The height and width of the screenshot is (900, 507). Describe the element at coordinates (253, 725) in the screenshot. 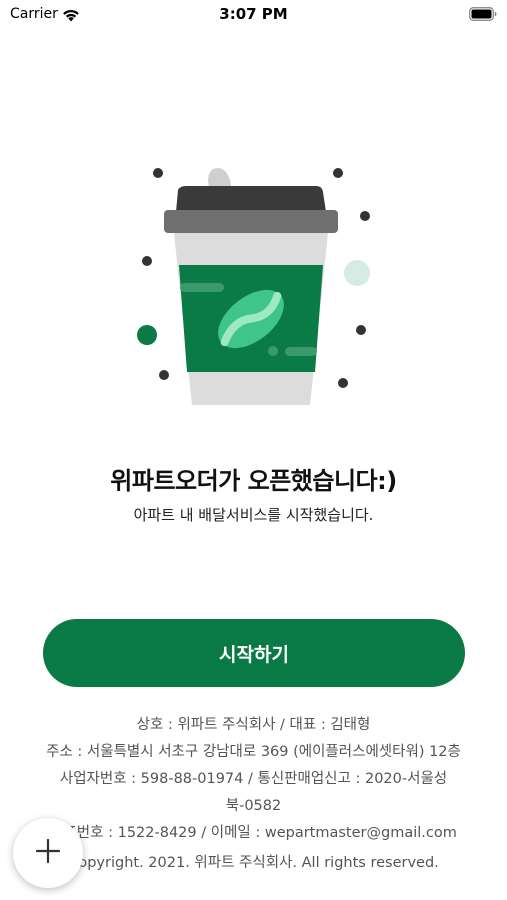

I see `company-name-line: 상호 : 위파트 주식회사 / 대표 : 김태형` at that location.